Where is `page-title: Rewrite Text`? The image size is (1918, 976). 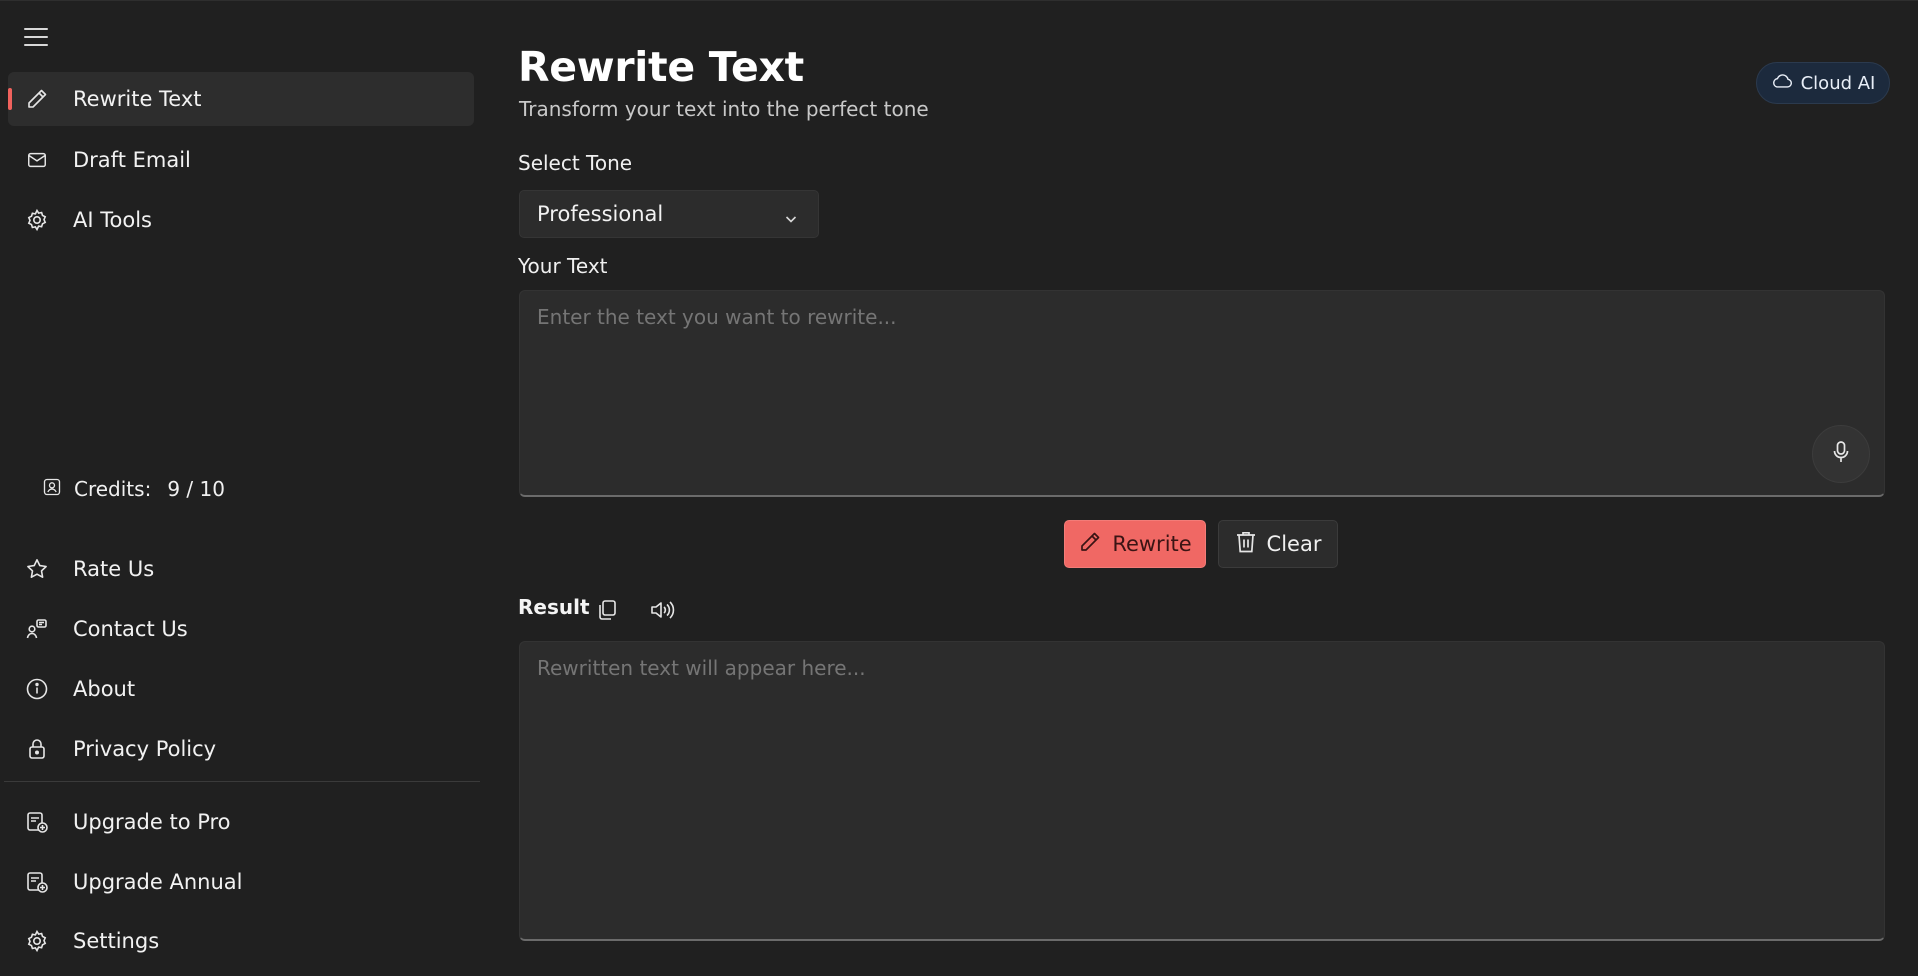 page-title: Rewrite Text is located at coordinates (661, 67).